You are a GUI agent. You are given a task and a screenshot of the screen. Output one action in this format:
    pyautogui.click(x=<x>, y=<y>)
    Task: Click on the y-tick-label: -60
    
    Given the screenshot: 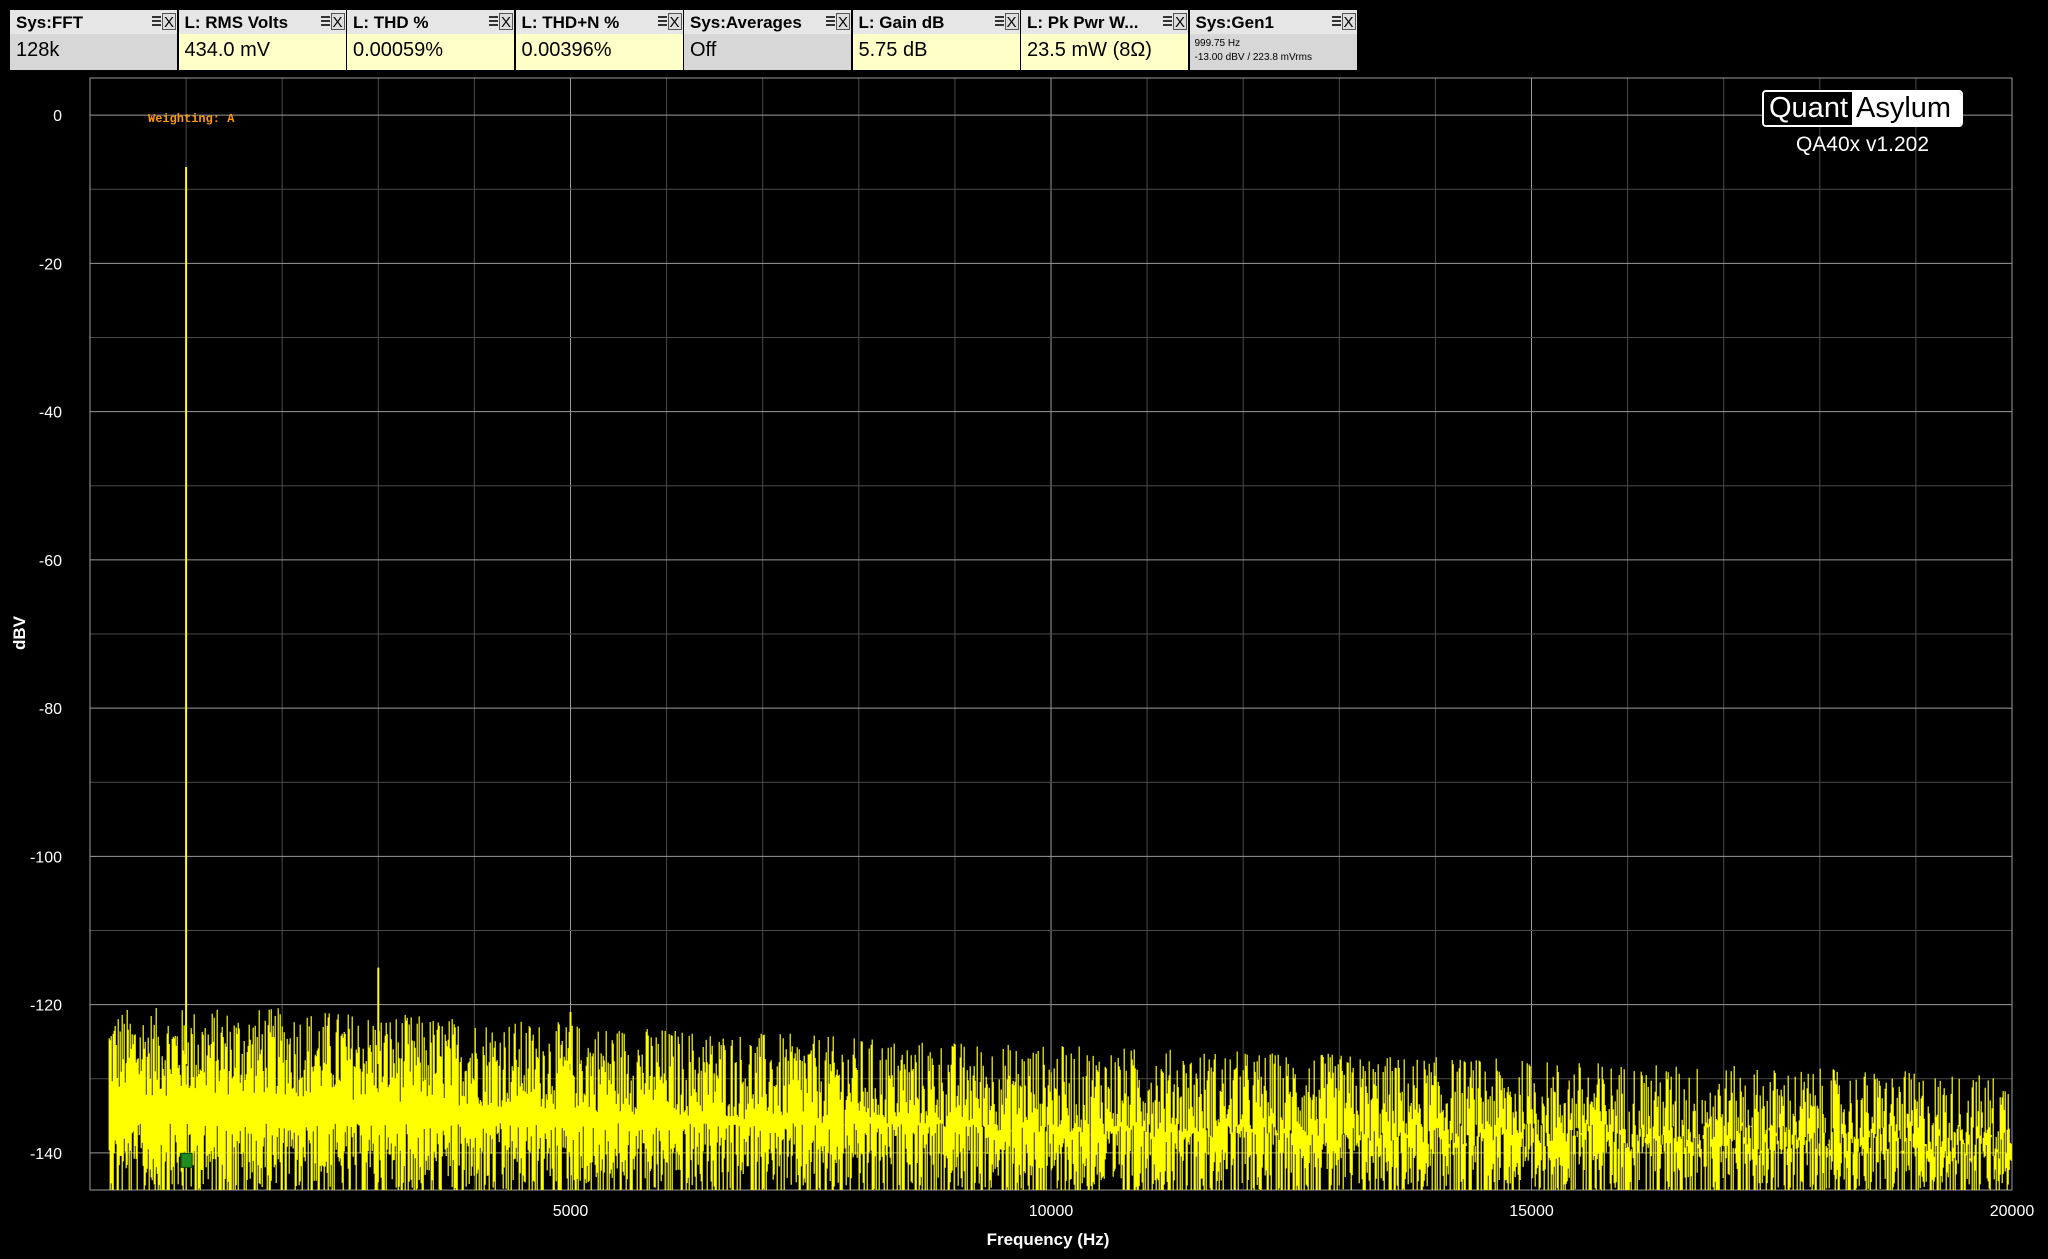 What is the action you would take?
    pyautogui.click(x=50, y=561)
    